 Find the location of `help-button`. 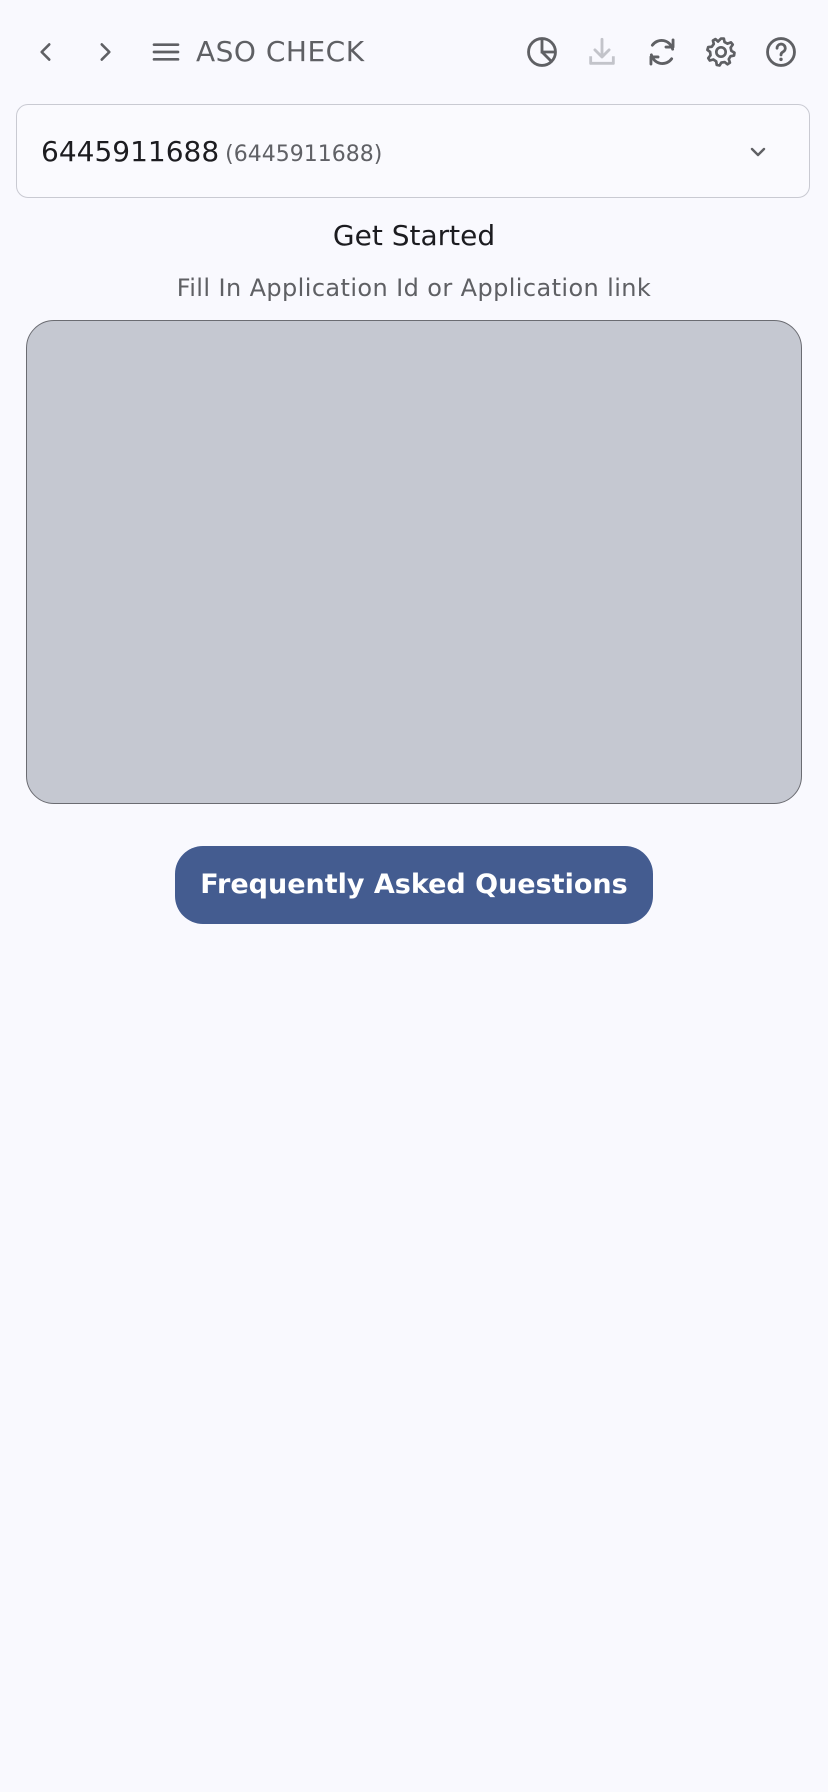

help-button is located at coordinates (781, 52).